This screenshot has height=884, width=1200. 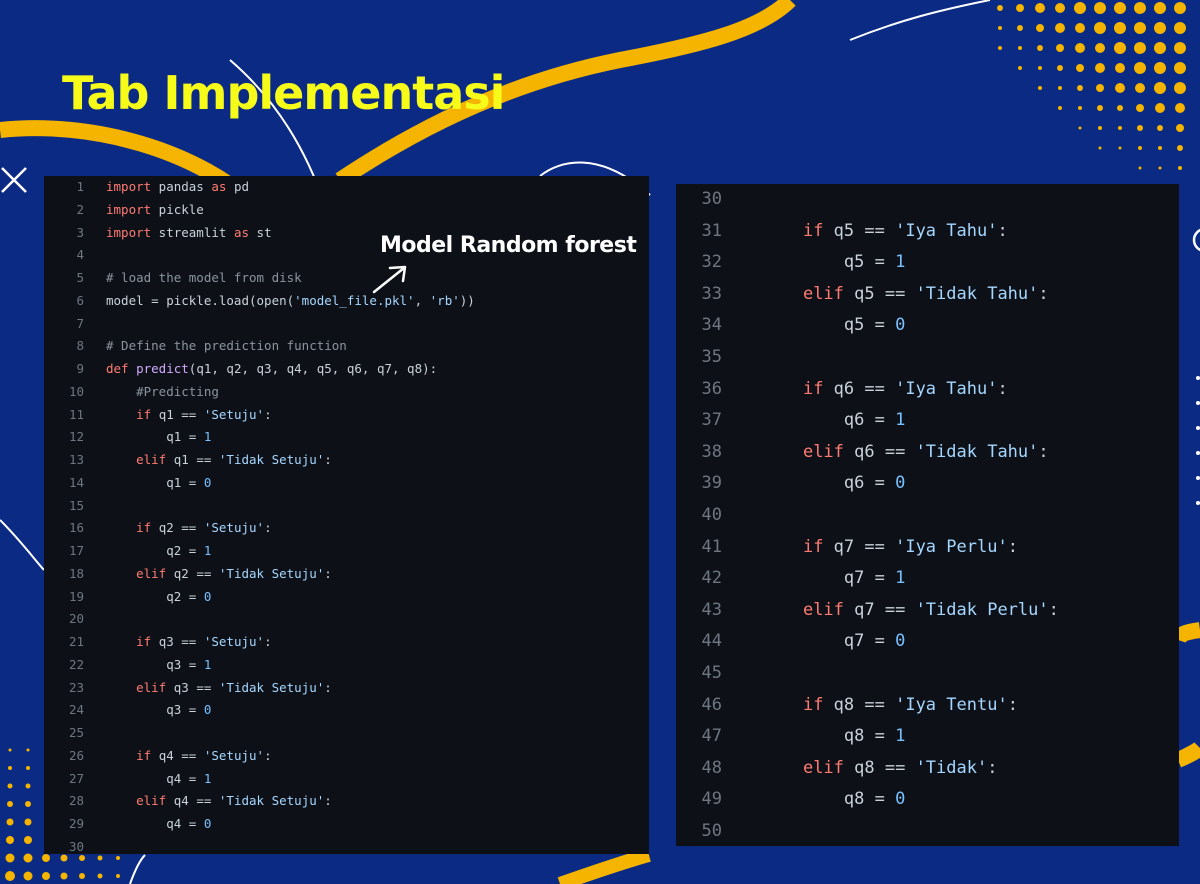 What do you see at coordinates (76, 414) in the screenshot?
I see `line-number: 11` at bounding box center [76, 414].